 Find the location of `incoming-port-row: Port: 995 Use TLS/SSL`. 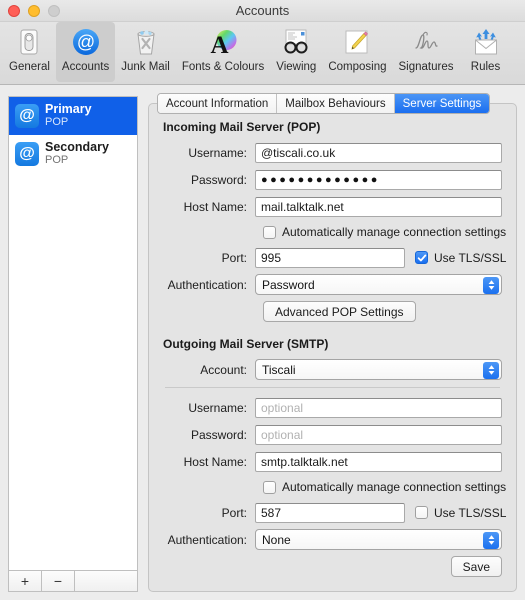

incoming-port-row: Port: 995 Use TLS/SSL is located at coordinates (334, 257).